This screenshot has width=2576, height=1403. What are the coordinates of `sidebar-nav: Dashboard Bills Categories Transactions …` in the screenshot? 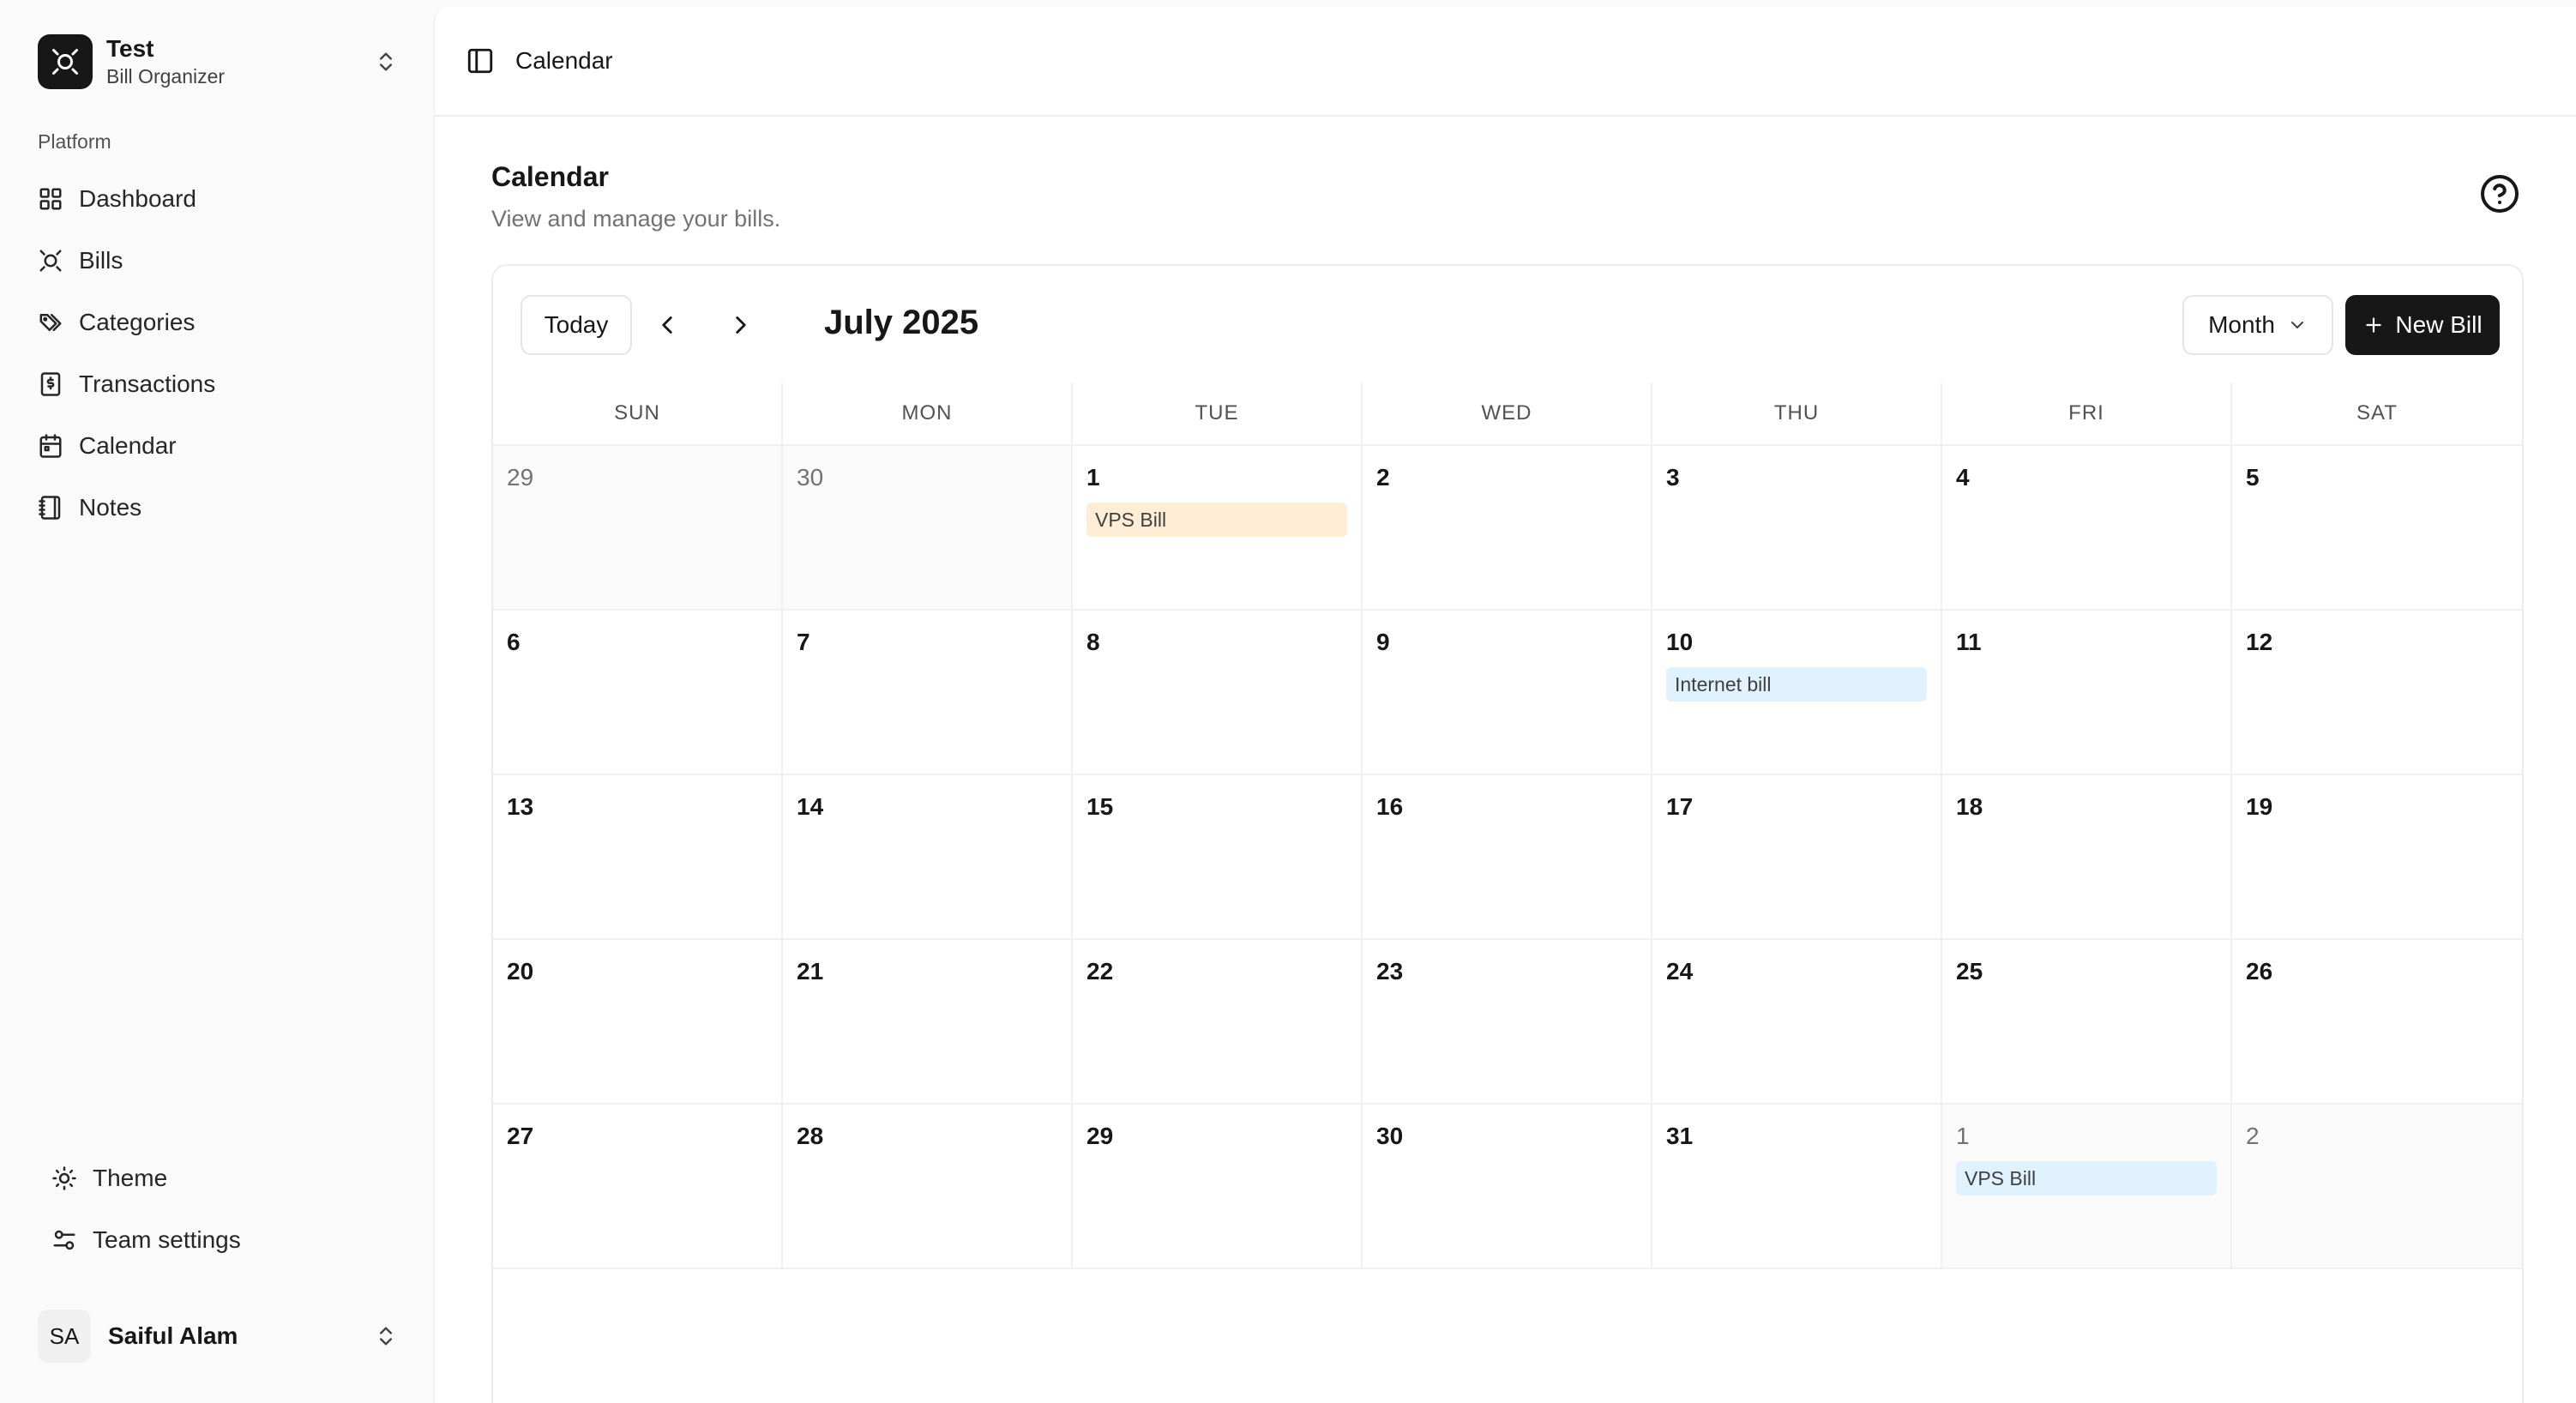 It's located at (218, 353).